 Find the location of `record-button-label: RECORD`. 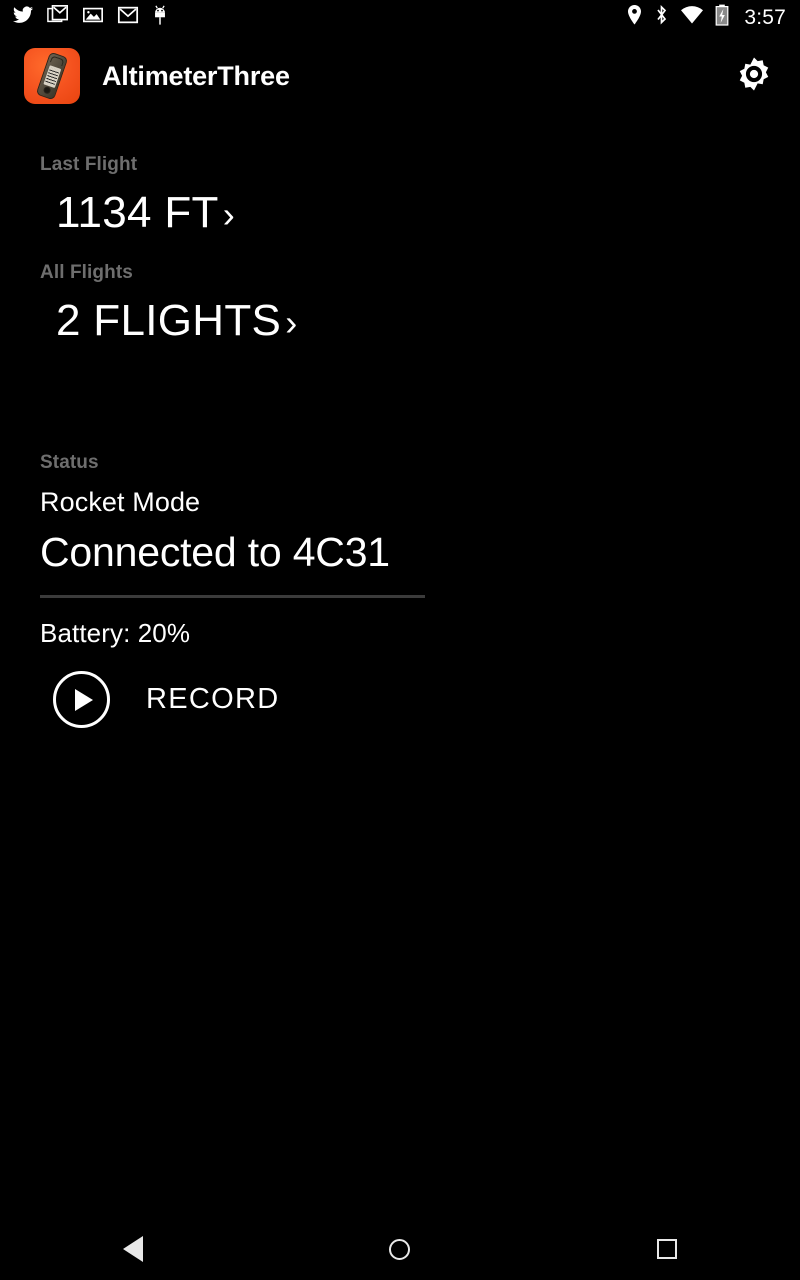

record-button-label: RECORD is located at coordinates (213, 699).